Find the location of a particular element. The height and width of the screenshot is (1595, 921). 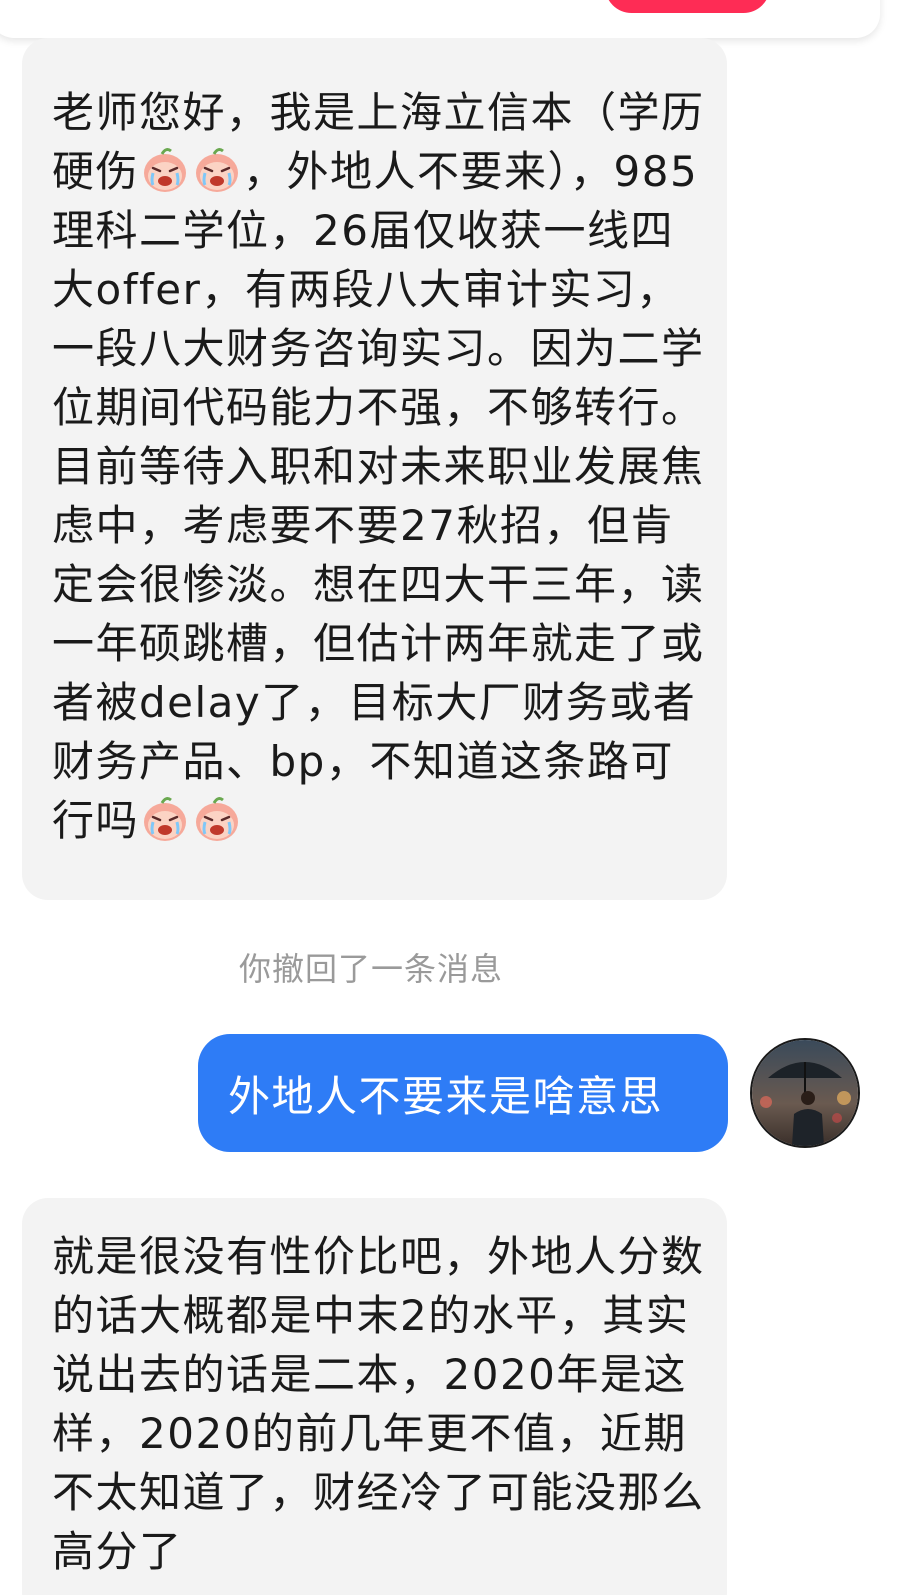

user-avatar is located at coordinates (805, 1093).